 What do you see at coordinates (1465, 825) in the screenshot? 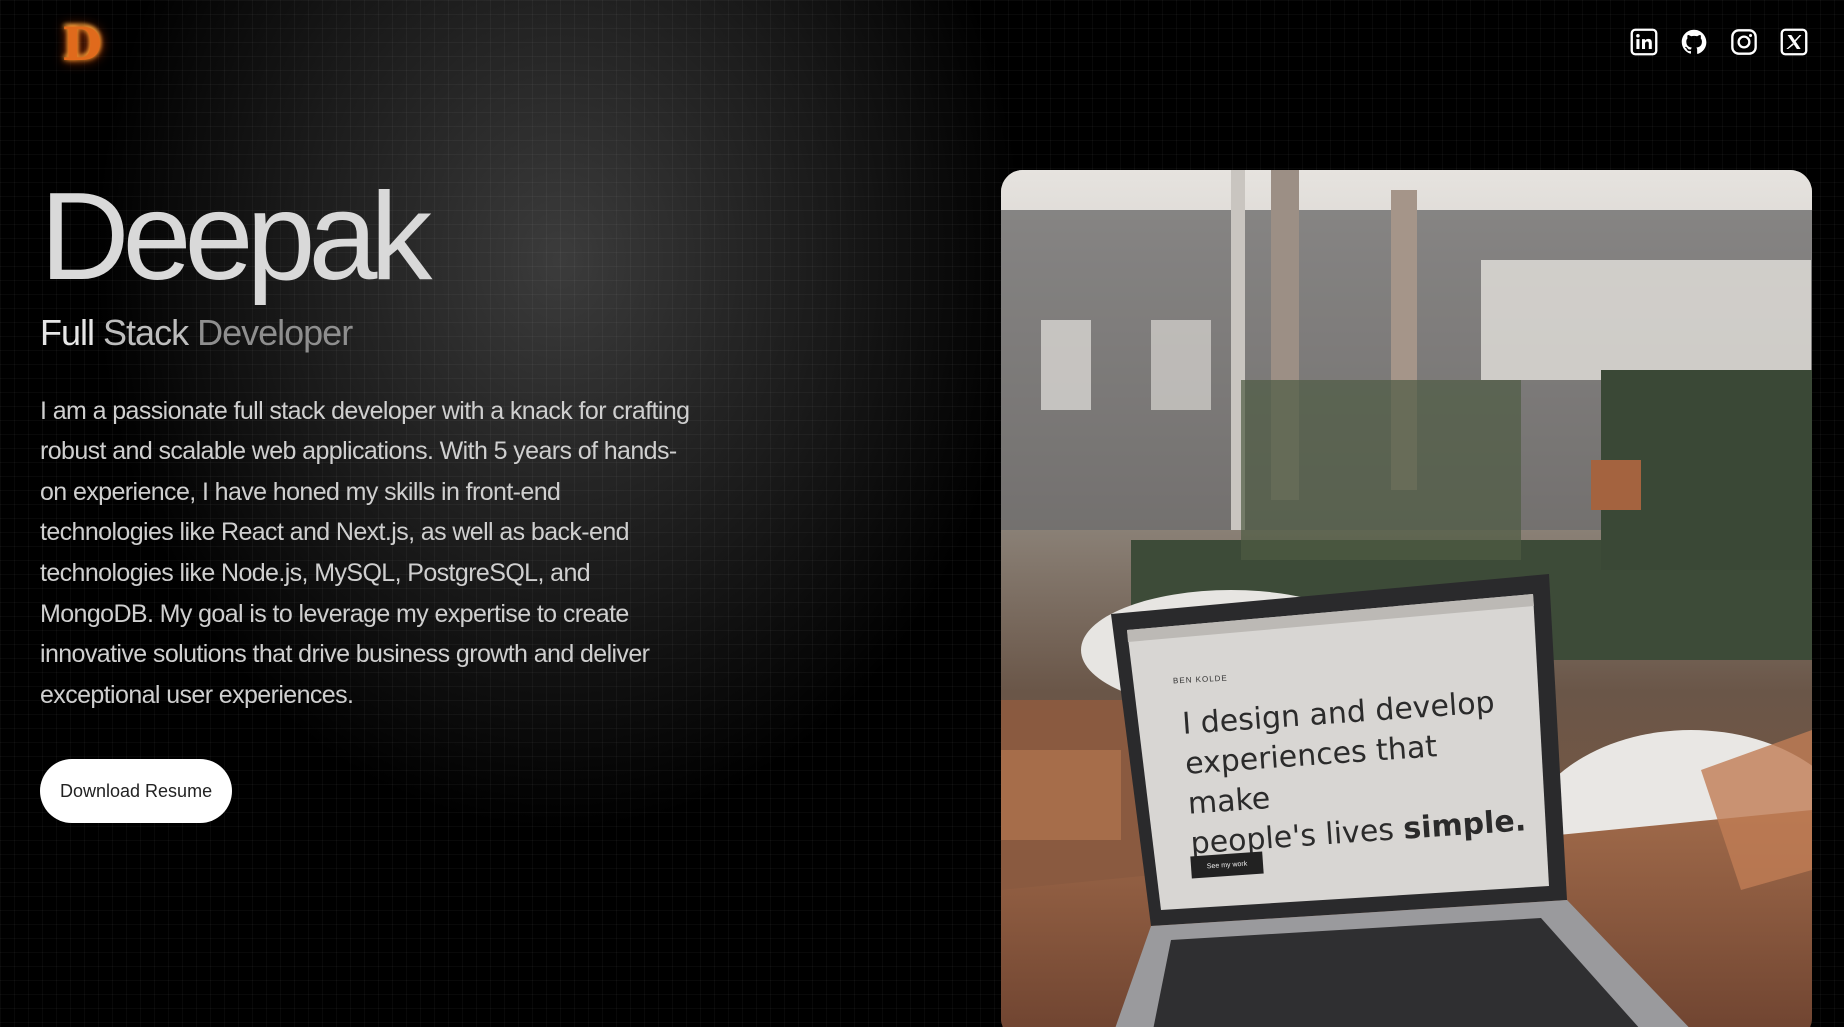
I see `screen-line-3-bold: simple.` at bounding box center [1465, 825].